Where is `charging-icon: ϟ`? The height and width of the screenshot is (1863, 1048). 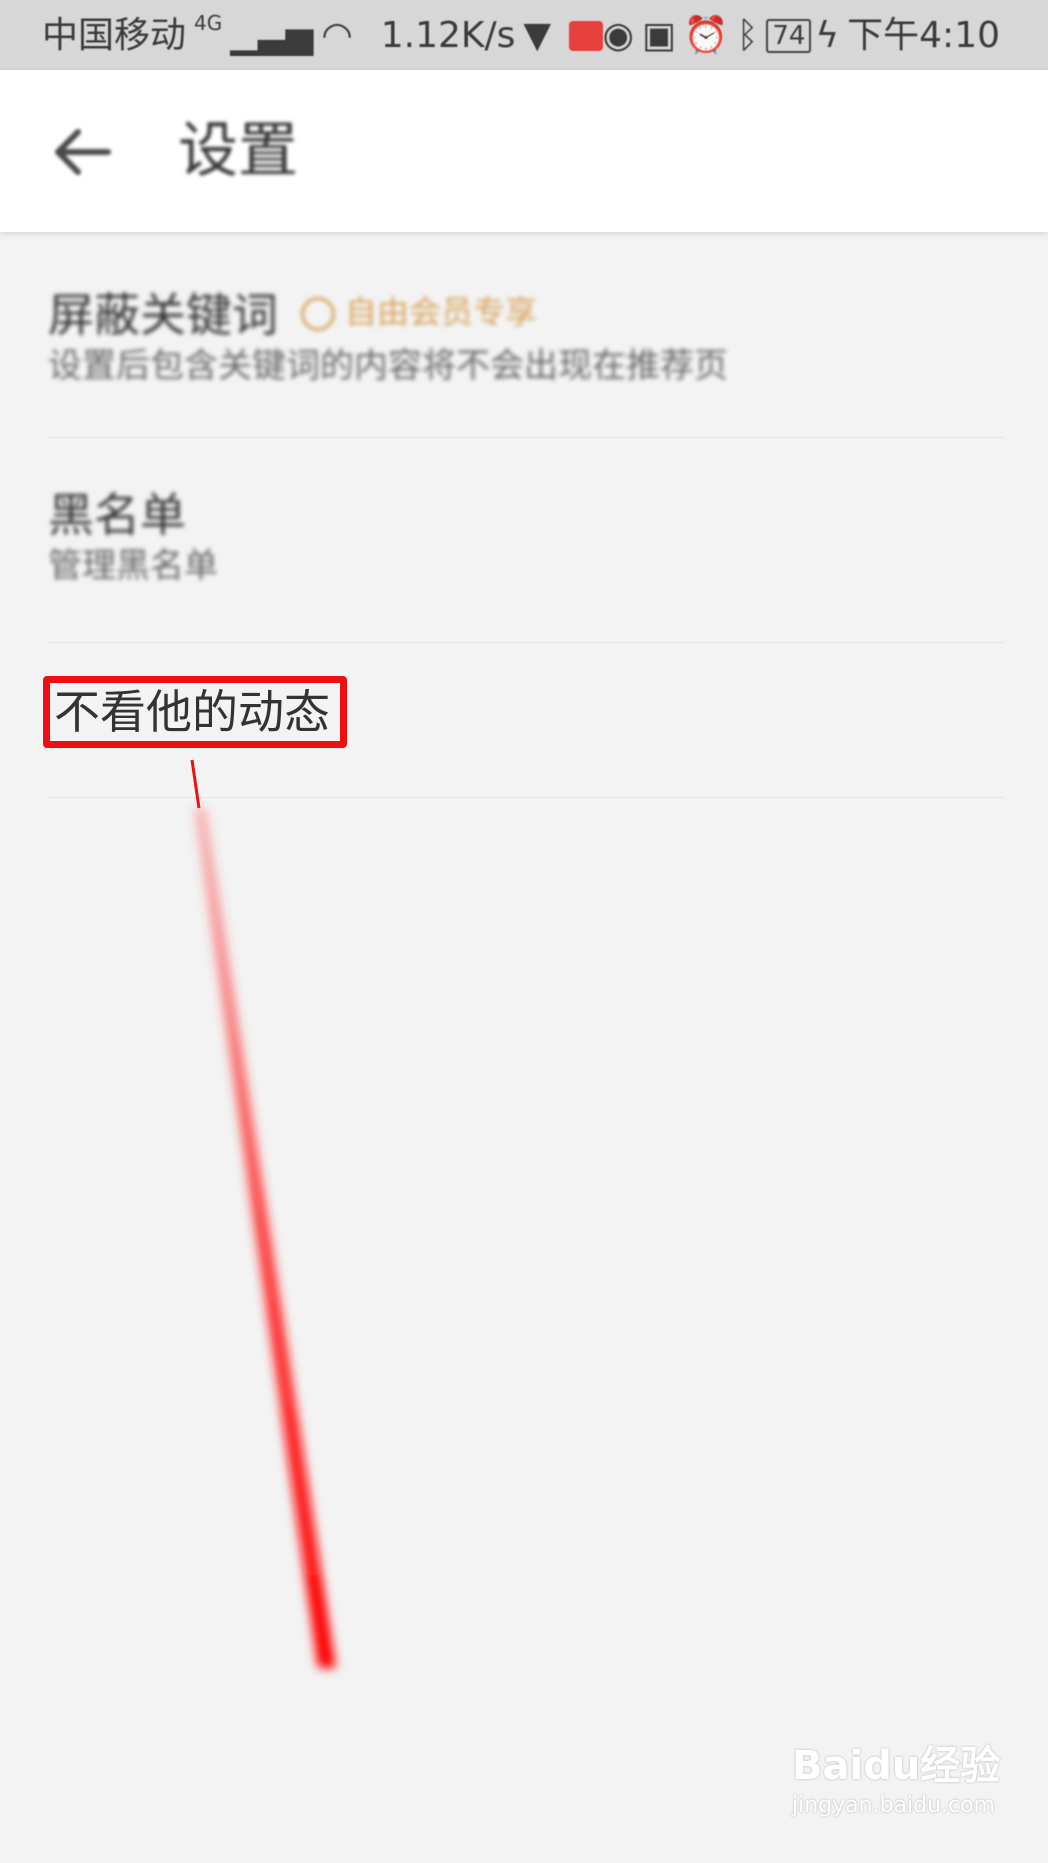 charging-icon: ϟ is located at coordinates (827, 35).